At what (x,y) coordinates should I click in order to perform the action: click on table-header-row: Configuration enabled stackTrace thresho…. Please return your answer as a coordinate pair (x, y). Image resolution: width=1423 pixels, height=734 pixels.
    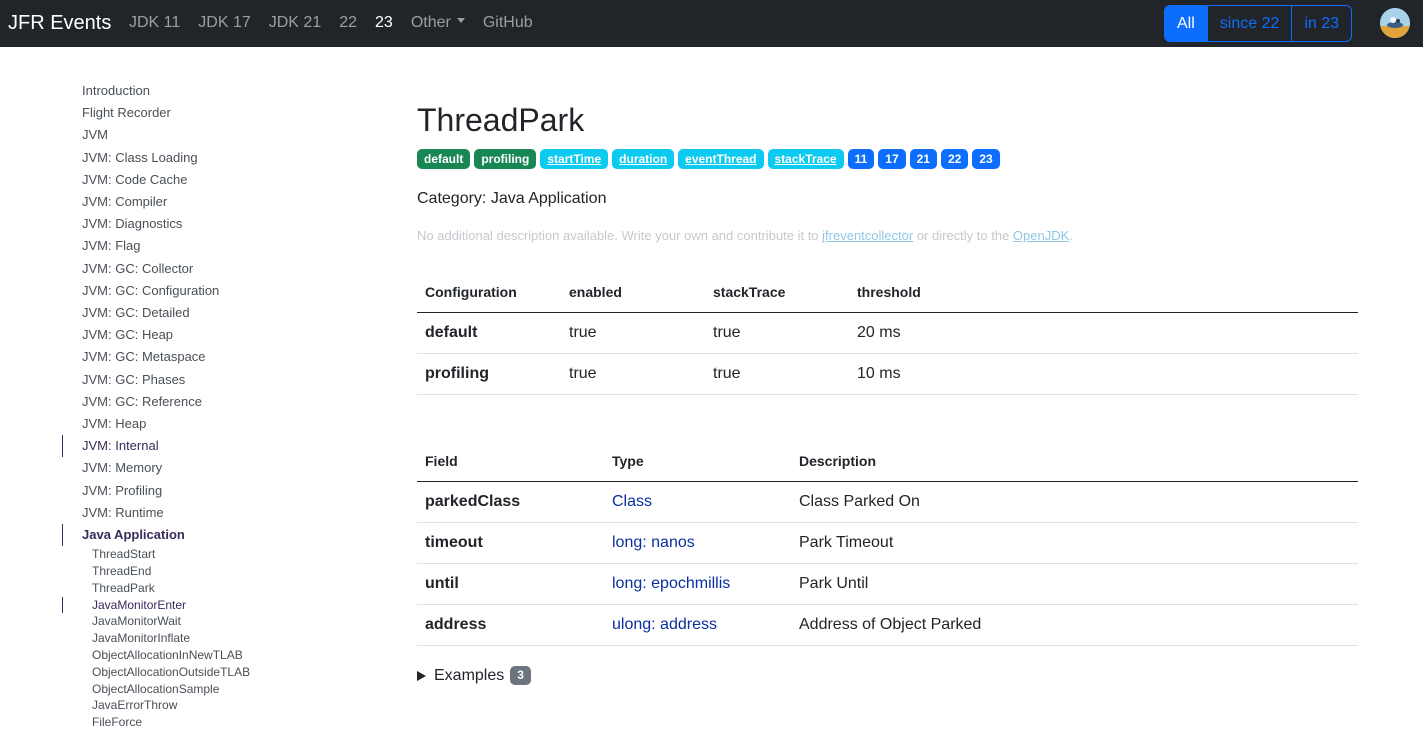
    Looking at the image, I should click on (887, 292).